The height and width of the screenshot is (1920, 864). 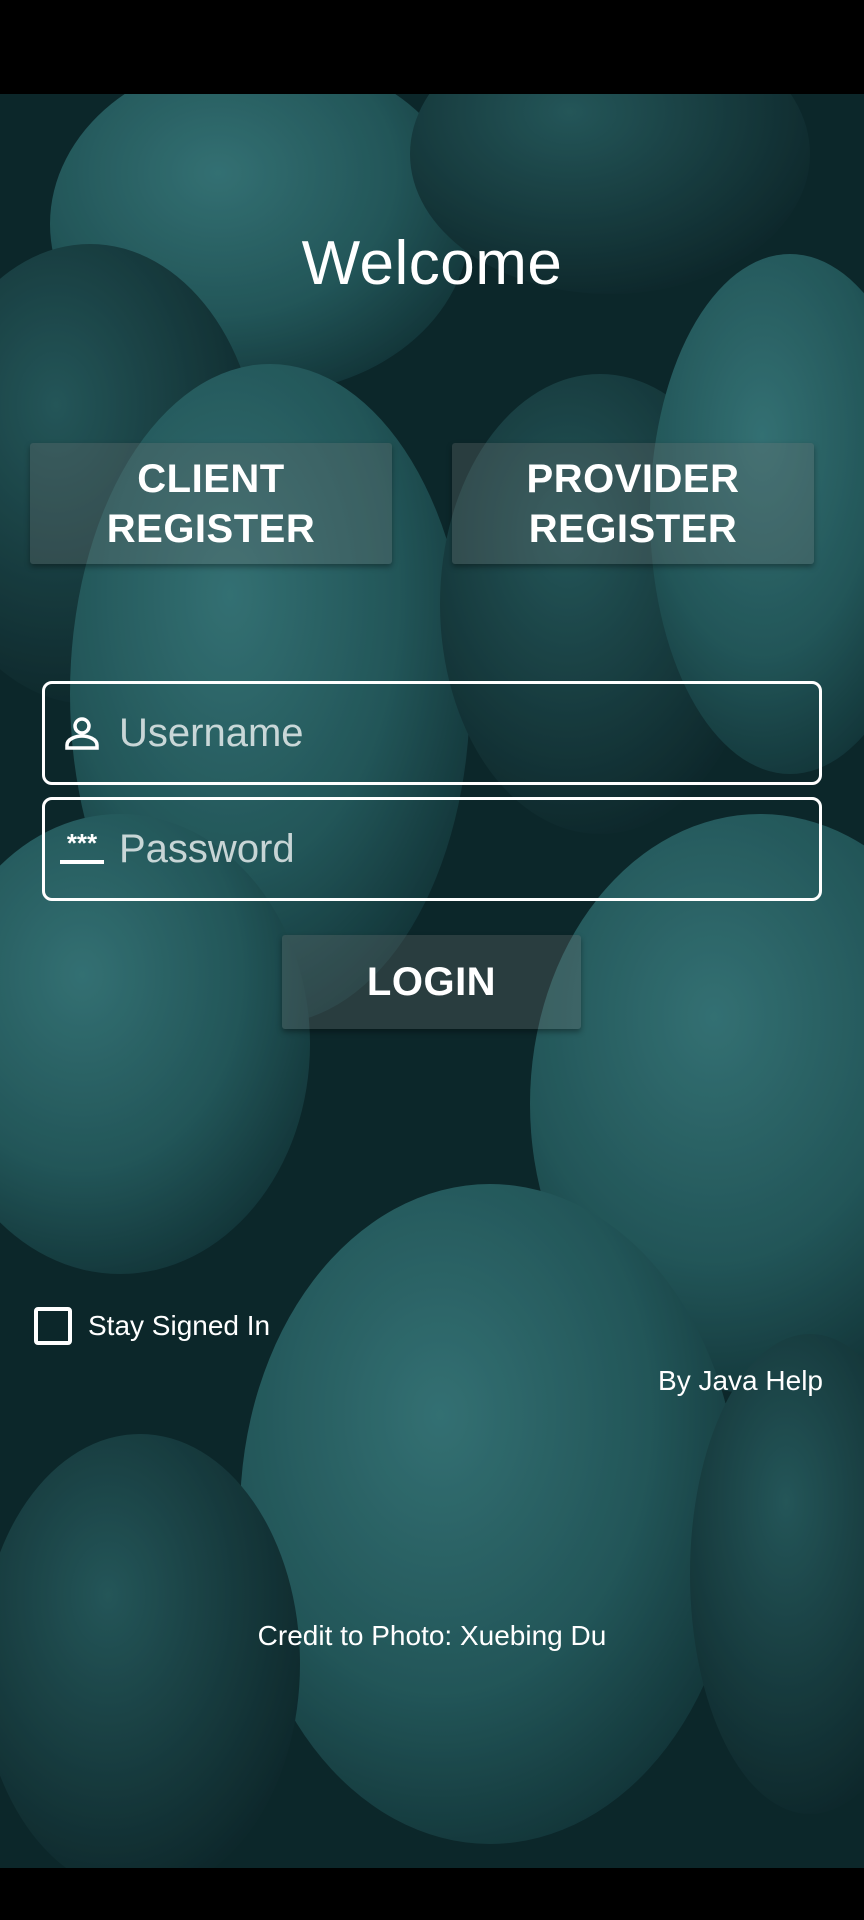 What do you see at coordinates (432, 1894) in the screenshot?
I see `navigation-bar` at bounding box center [432, 1894].